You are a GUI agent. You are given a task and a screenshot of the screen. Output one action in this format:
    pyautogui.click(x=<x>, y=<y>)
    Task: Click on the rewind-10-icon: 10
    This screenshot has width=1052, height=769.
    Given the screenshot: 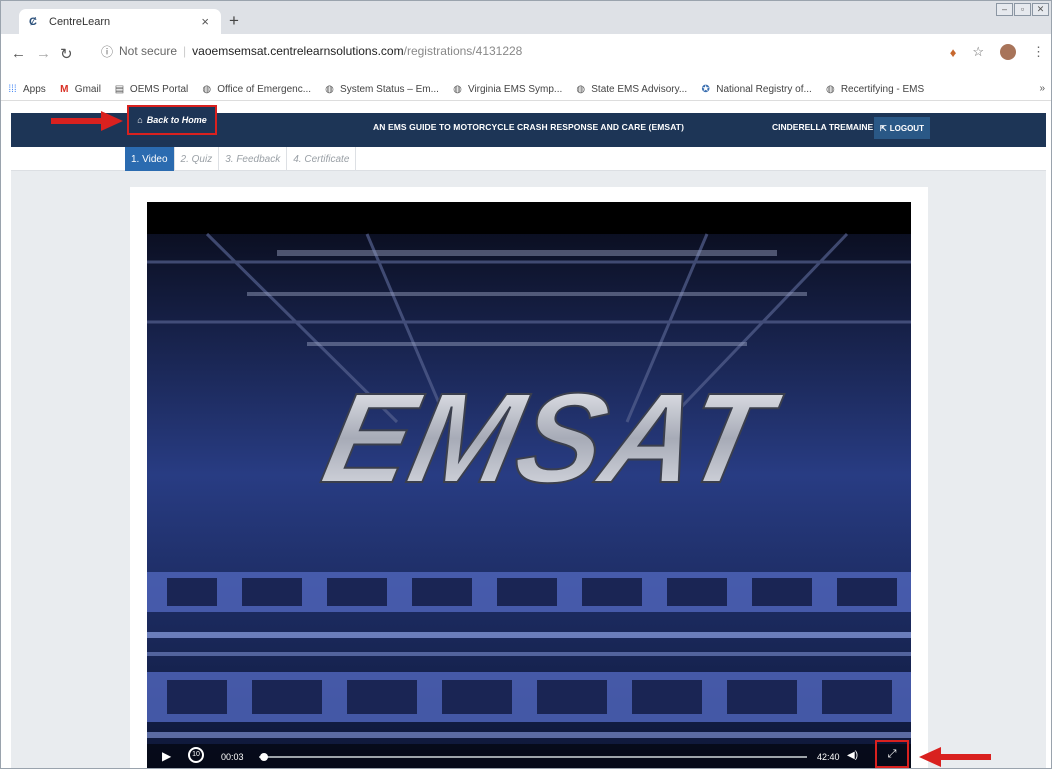 What is the action you would take?
    pyautogui.click(x=196, y=755)
    